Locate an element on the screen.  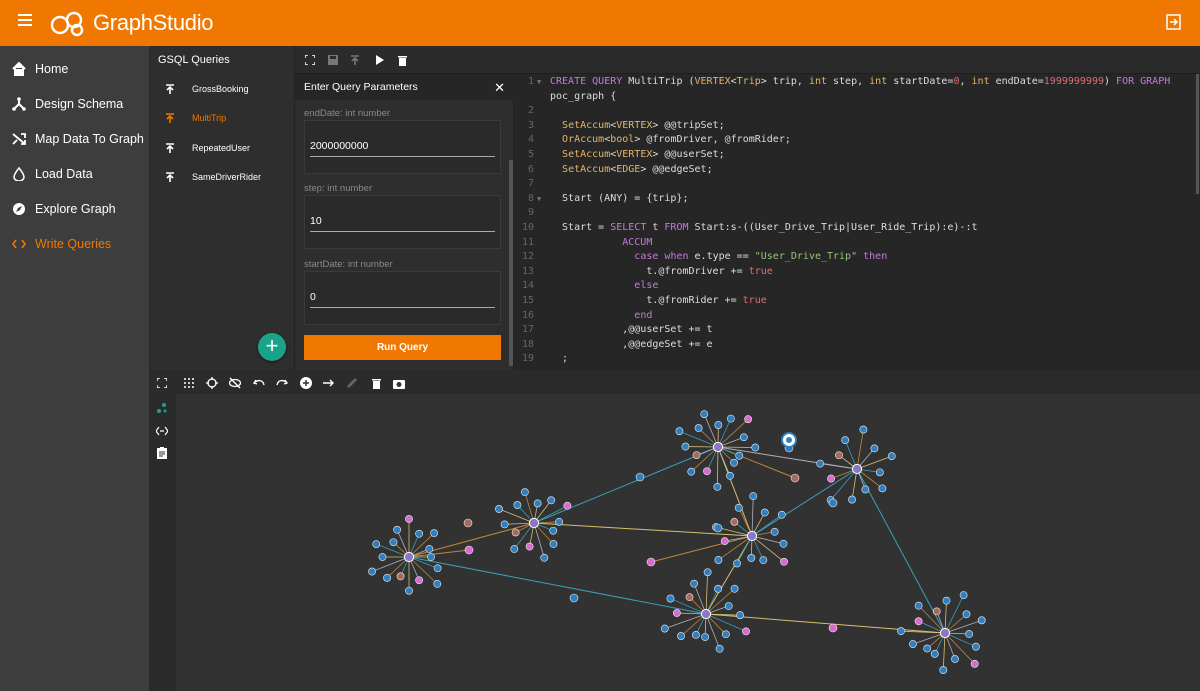
code-line: 18 ,@@edgeSet += e is located at coordinates (857, 346).